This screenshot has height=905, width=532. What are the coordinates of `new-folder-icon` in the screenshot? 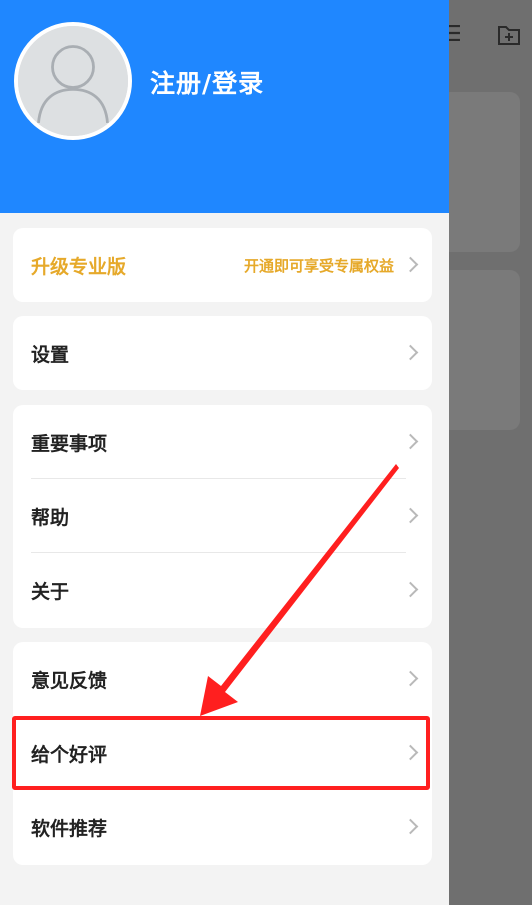 It's located at (509, 37).